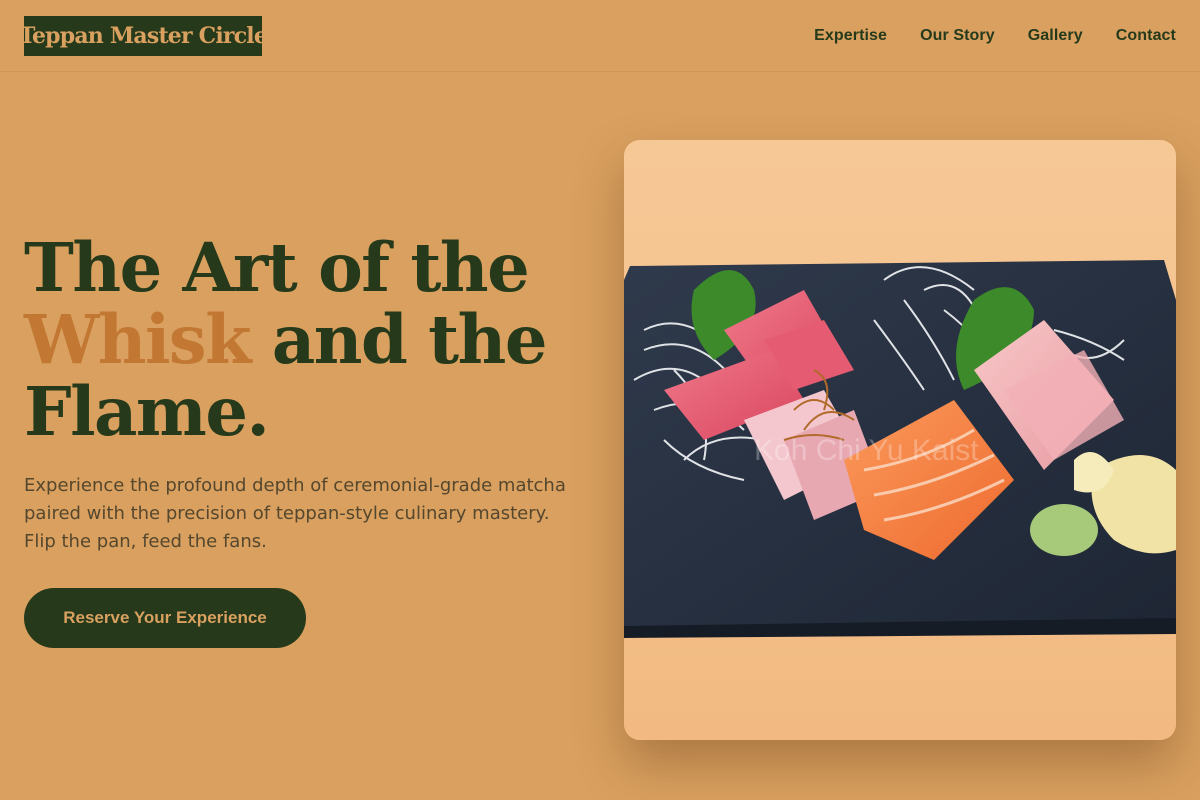 Image resolution: width=1200 pixels, height=800 pixels. I want to click on headline-line-3: Flame., so click(147, 411).